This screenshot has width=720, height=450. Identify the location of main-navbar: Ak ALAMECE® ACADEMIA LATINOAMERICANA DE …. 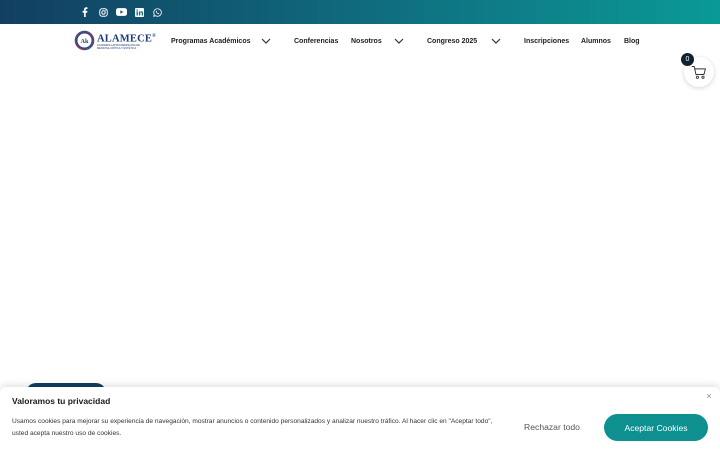
(360, 41).